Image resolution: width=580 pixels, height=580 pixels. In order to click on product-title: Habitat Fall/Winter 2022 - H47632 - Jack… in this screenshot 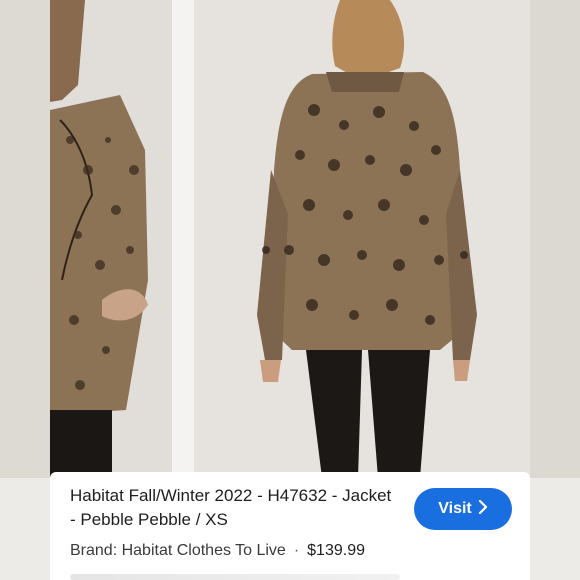, I will do `click(231, 507)`.